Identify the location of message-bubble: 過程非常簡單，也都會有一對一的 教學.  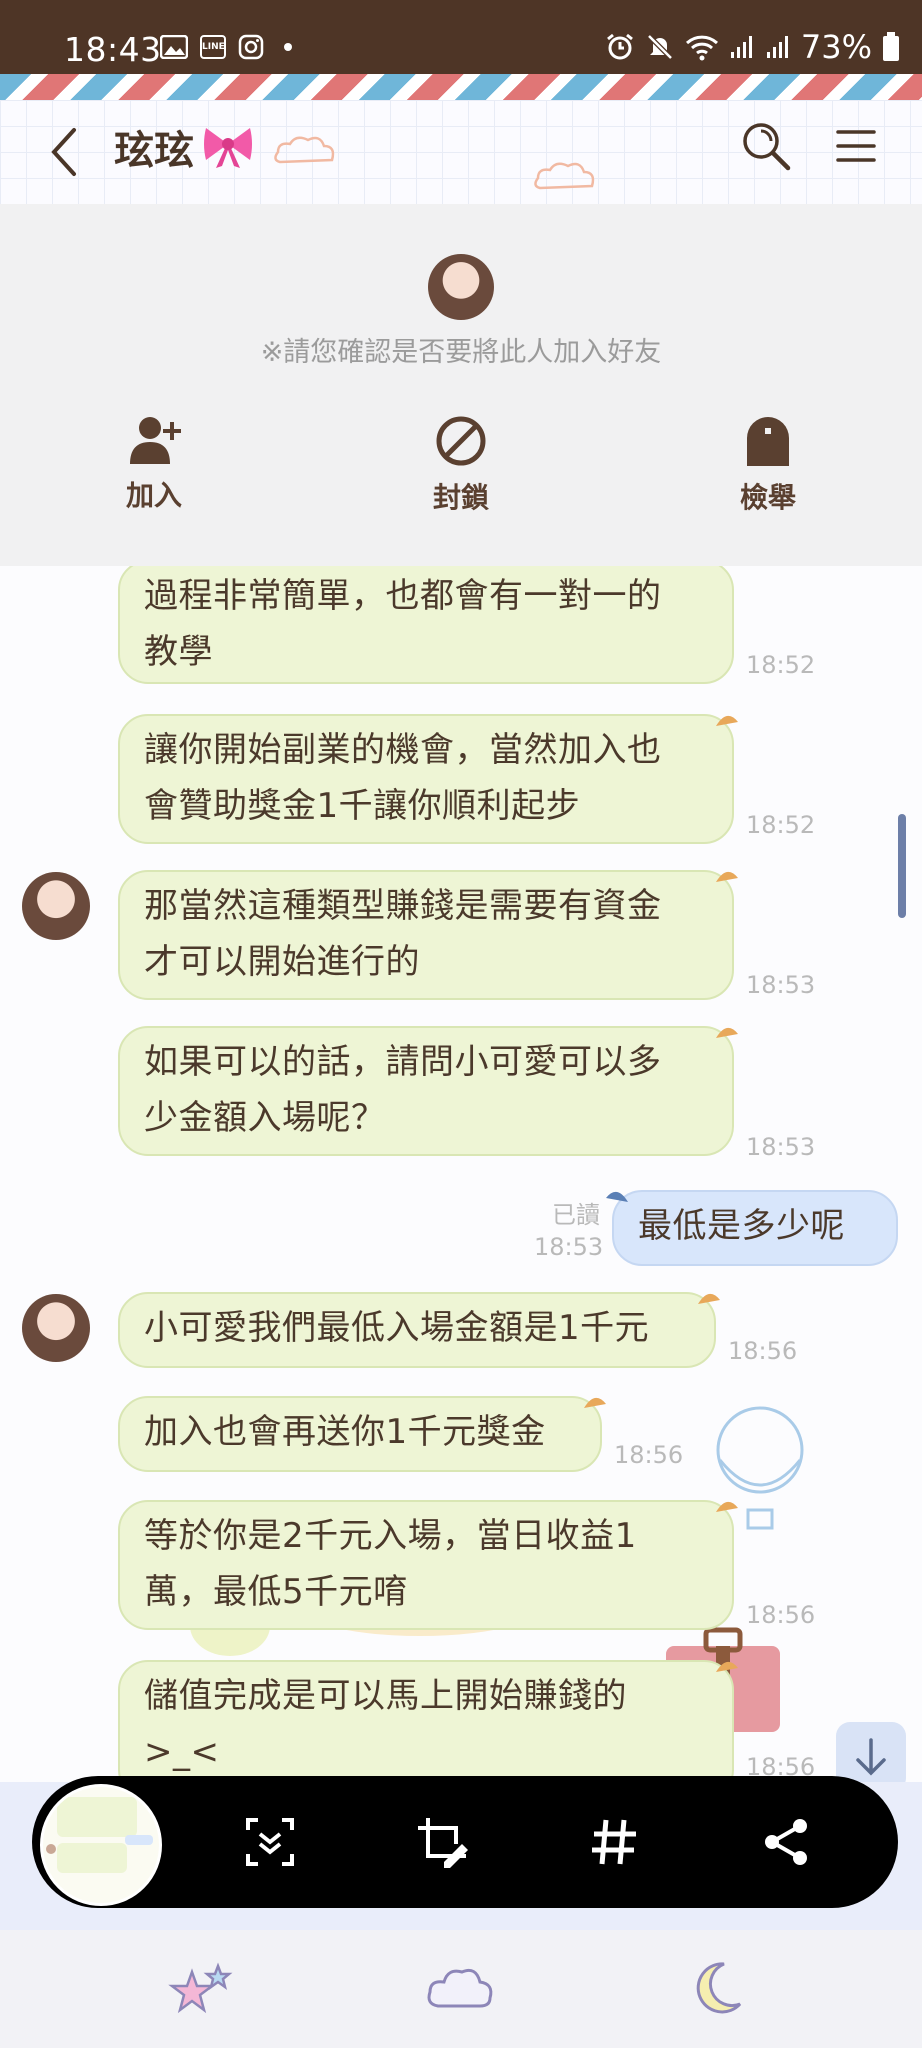
(426, 625).